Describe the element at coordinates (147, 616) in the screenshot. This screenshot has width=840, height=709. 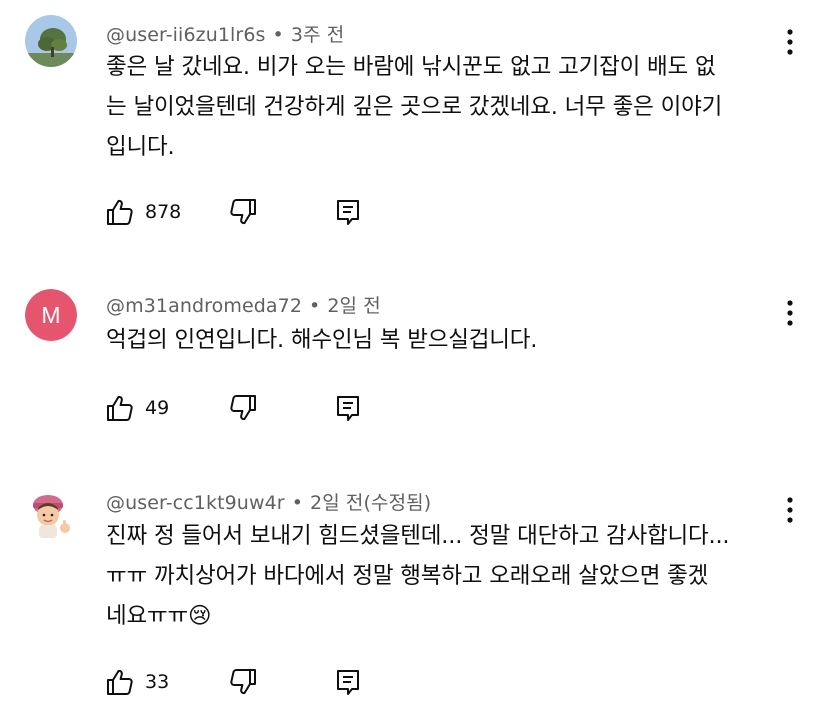
I see `comment-text-fragment: 네요ㅠㅠ` at that location.